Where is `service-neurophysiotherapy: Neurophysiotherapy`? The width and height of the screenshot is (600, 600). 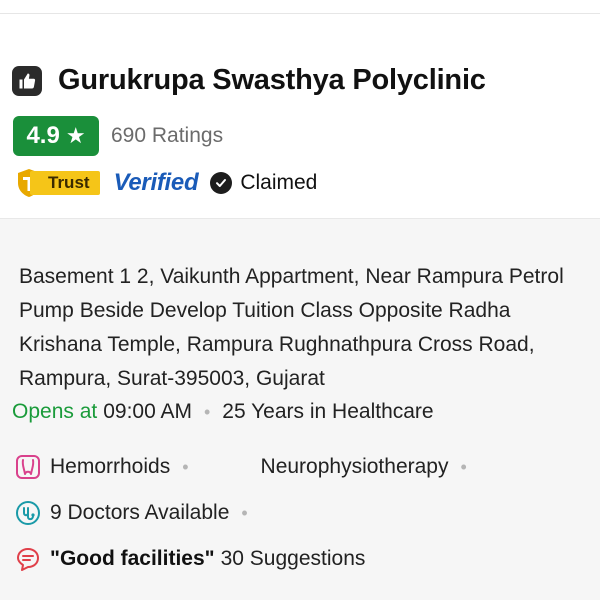
service-neurophysiotherapy: Neurophysiotherapy is located at coordinates (355, 467).